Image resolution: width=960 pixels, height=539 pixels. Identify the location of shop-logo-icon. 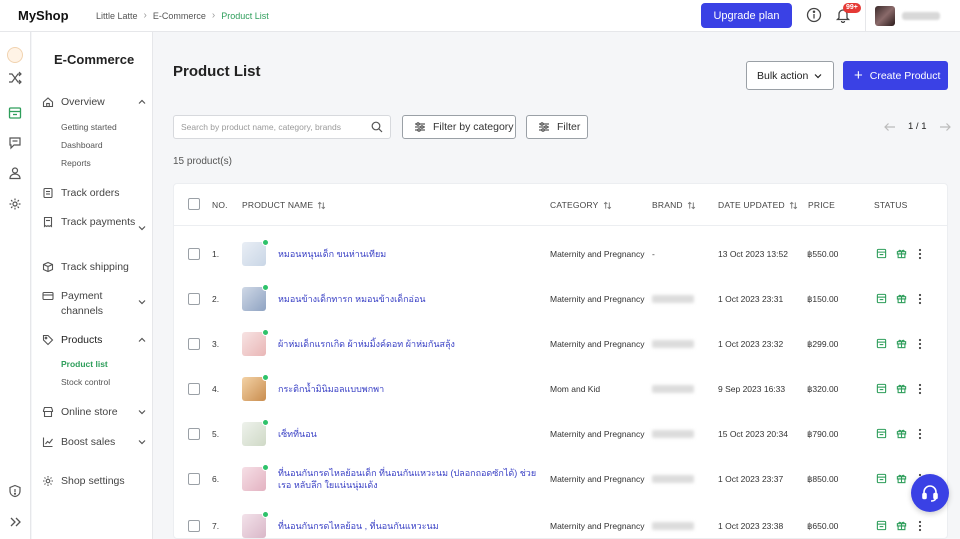
(15, 55).